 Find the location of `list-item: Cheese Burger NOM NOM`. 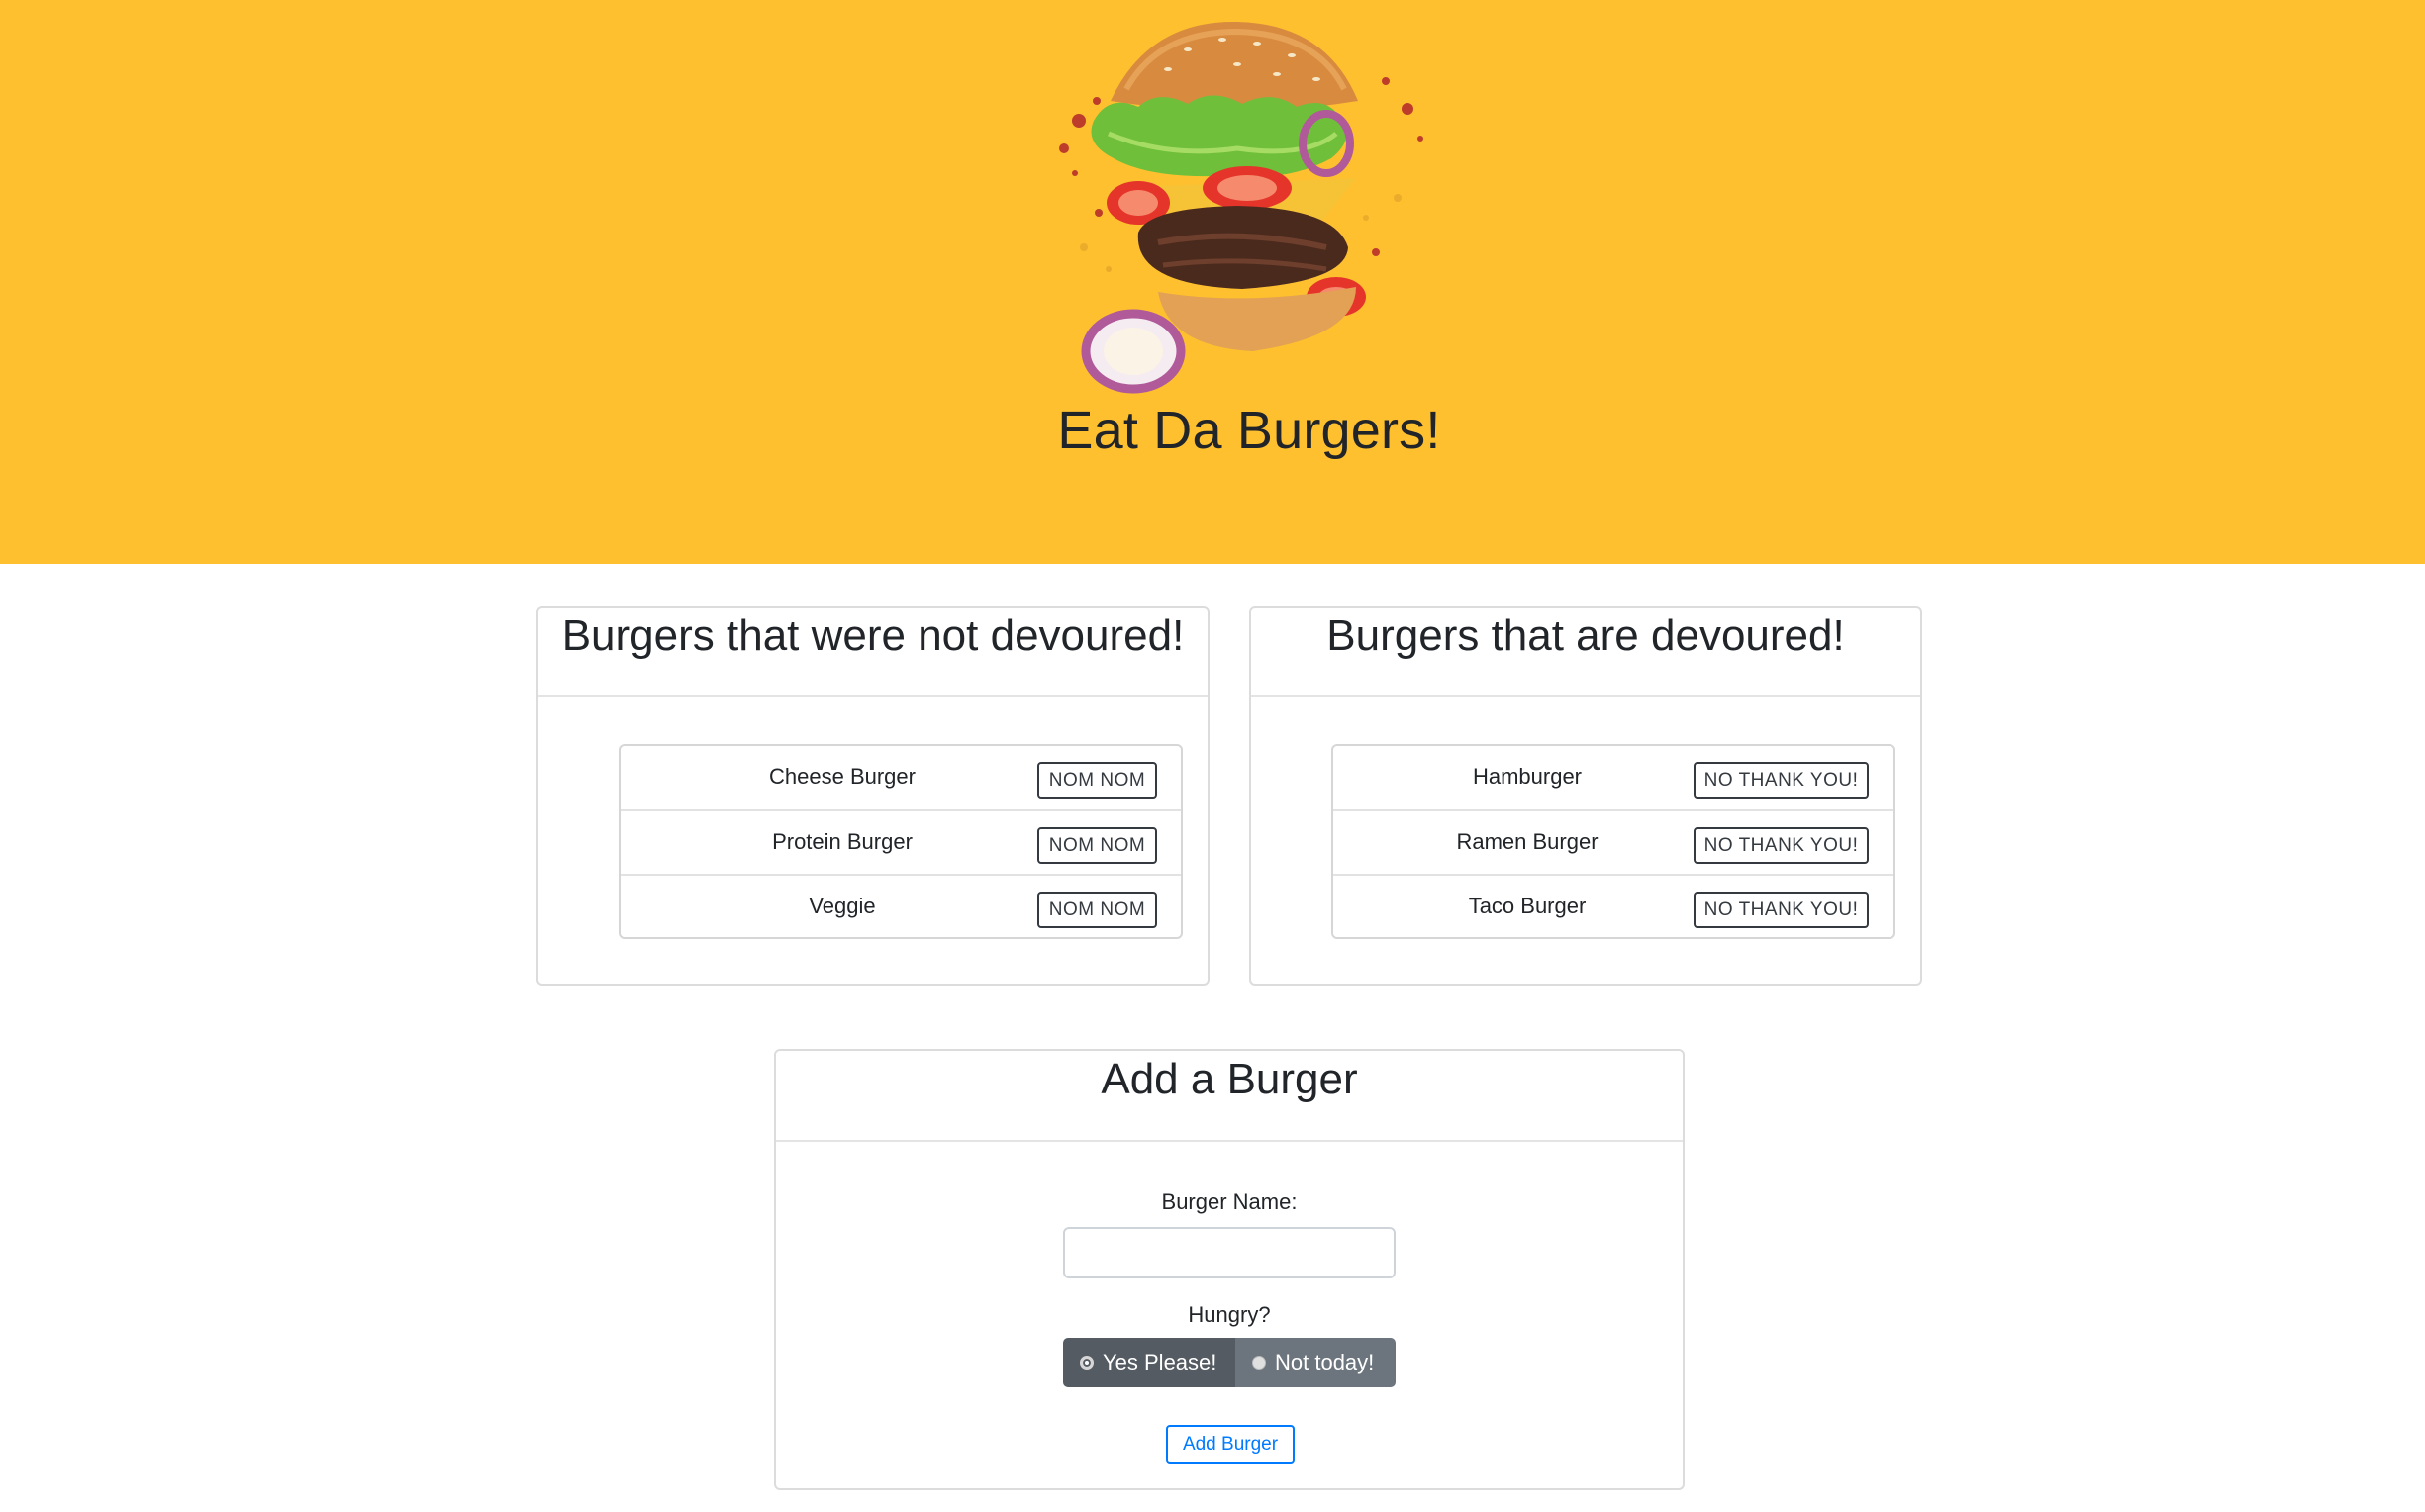

list-item: Cheese Burger NOM NOM is located at coordinates (901, 778).